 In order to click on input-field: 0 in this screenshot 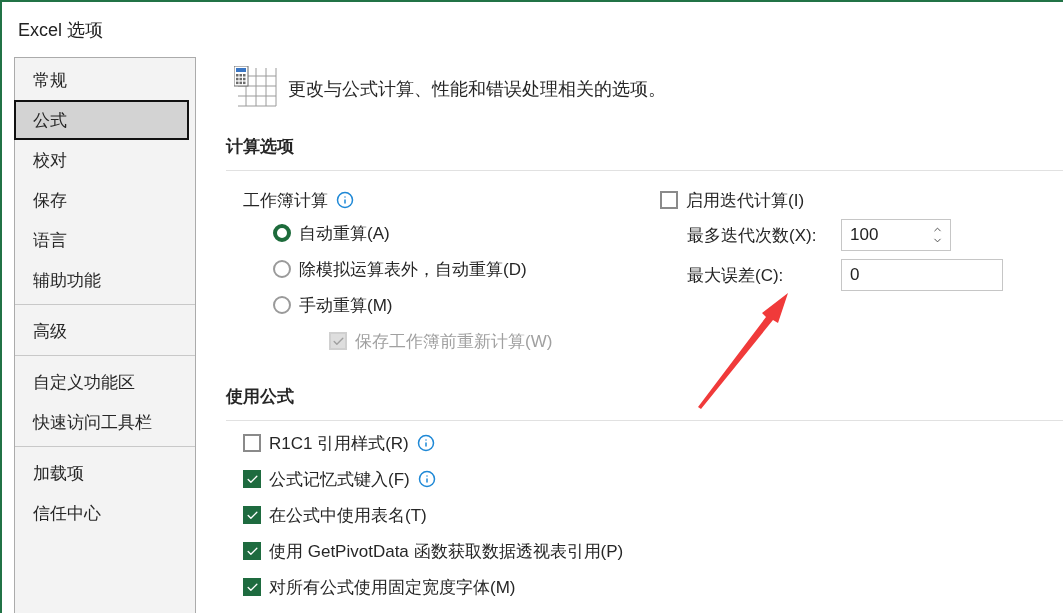, I will do `click(922, 275)`.